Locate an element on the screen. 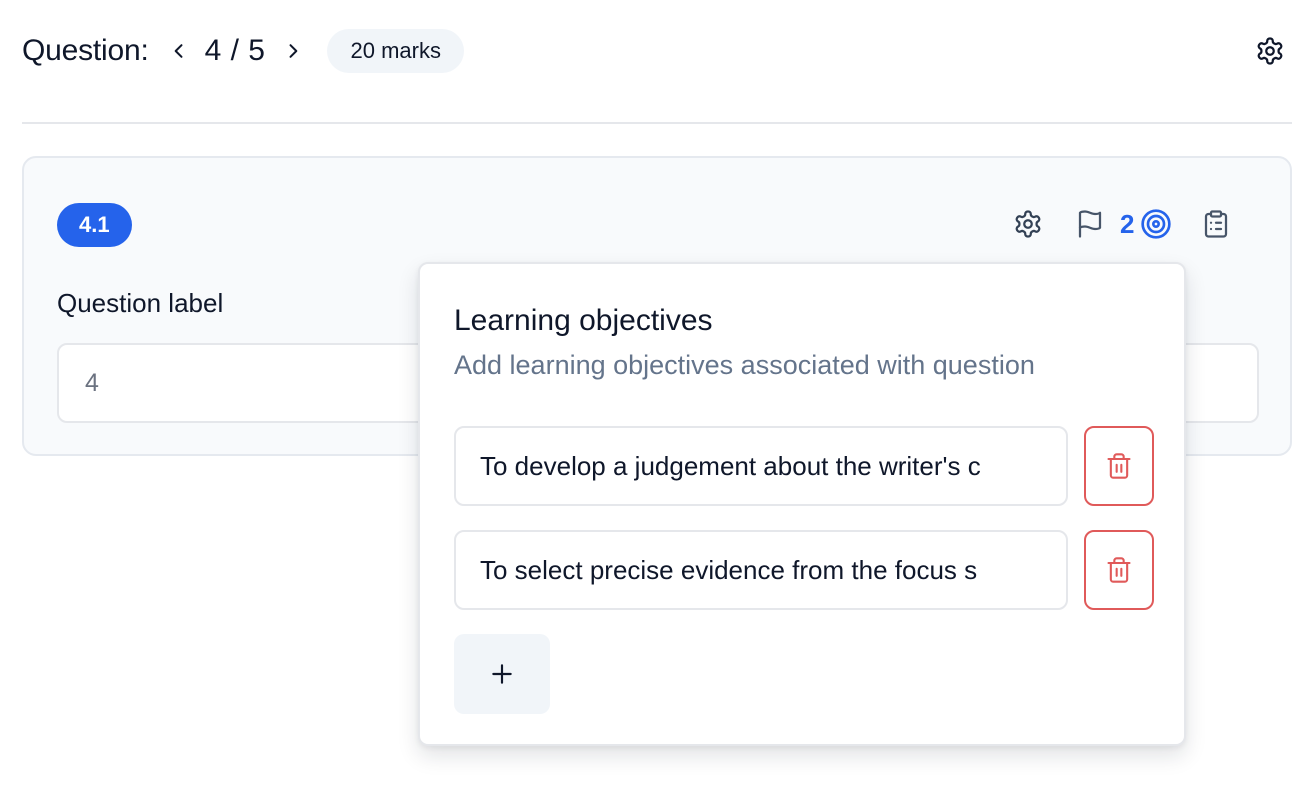 This screenshot has width=1308, height=788. marks-badge: 20 marks is located at coordinates (395, 51).